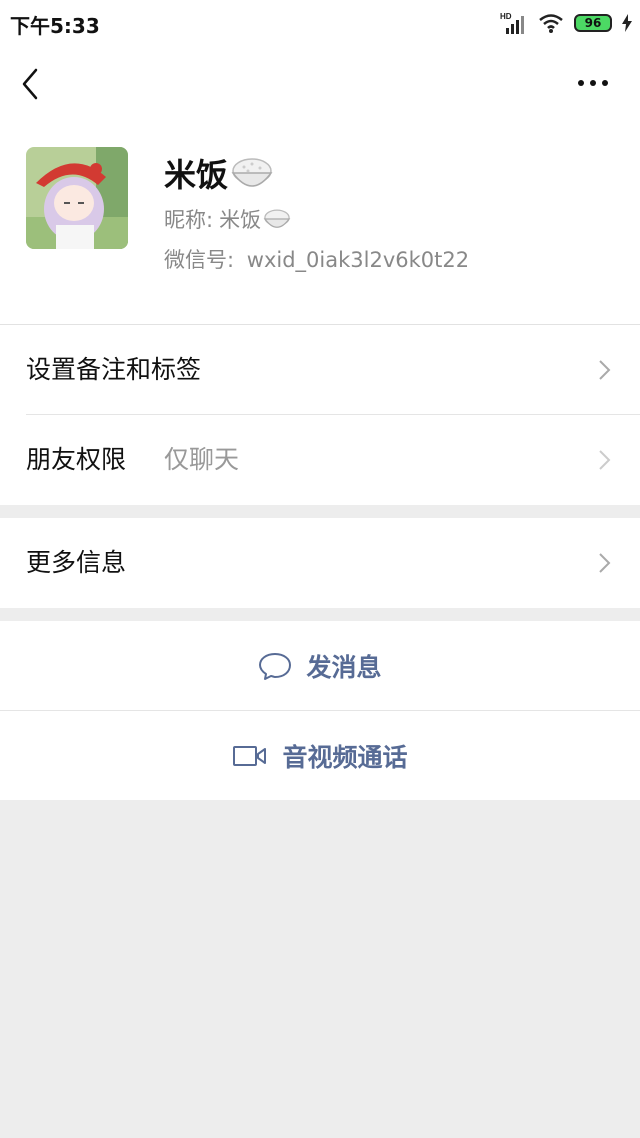  I want to click on back-button, so click(32, 84).